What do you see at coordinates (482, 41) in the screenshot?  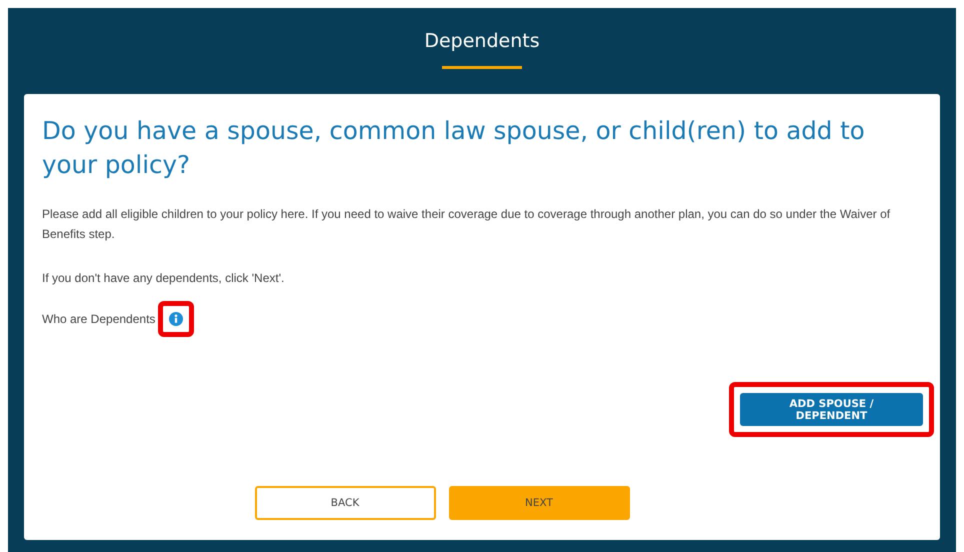 I see `page-title: Dependents` at bounding box center [482, 41].